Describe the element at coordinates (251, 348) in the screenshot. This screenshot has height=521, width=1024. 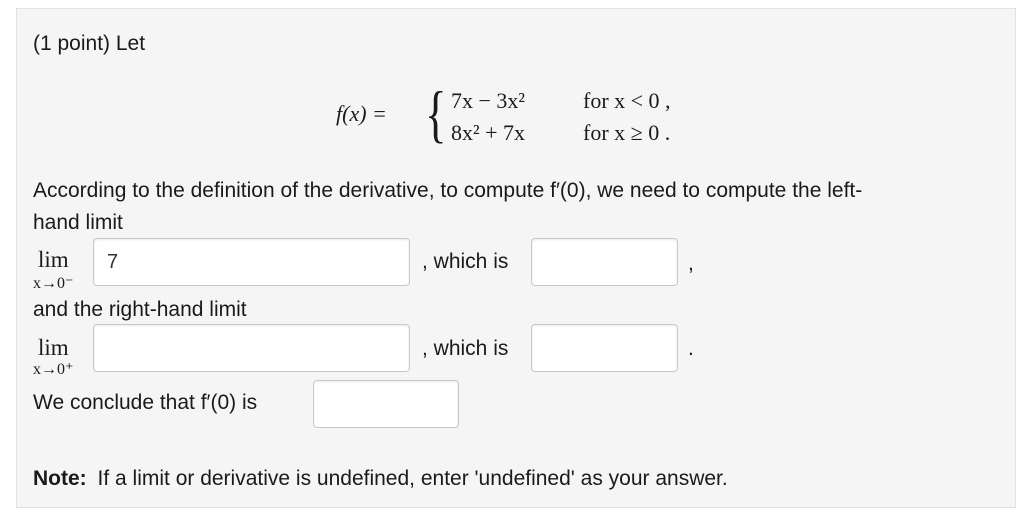
I see `right-limit-expression-input` at that location.